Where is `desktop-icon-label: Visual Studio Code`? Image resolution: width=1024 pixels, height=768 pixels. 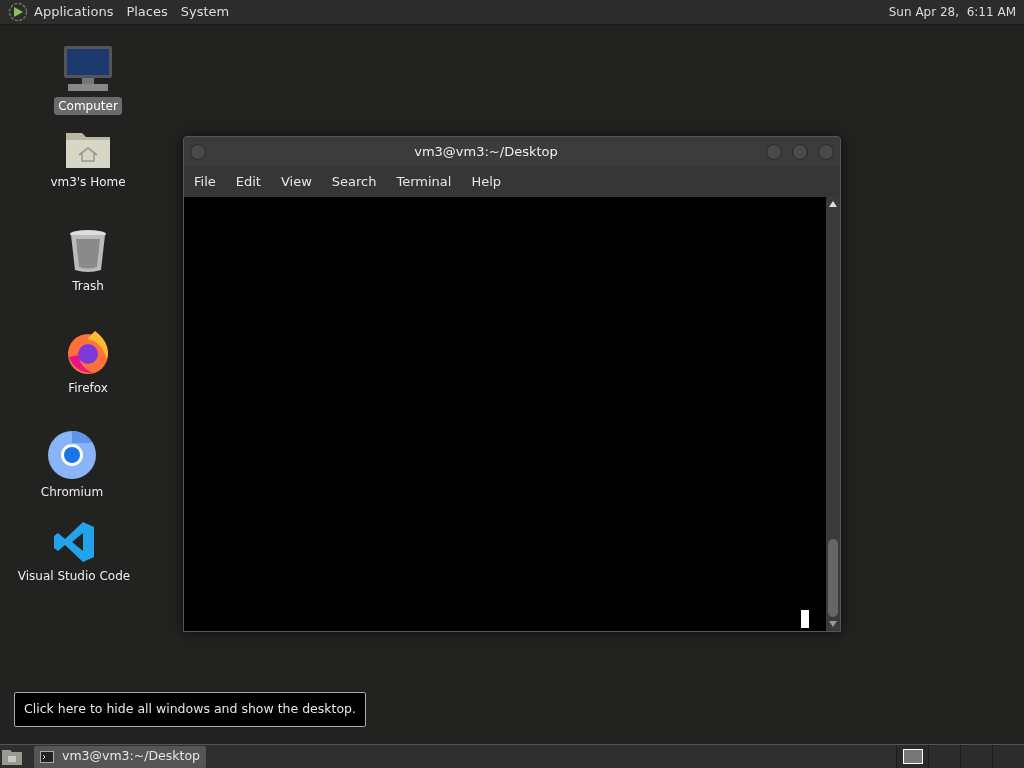
desktop-icon-label: Visual Studio Code is located at coordinates (74, 576).